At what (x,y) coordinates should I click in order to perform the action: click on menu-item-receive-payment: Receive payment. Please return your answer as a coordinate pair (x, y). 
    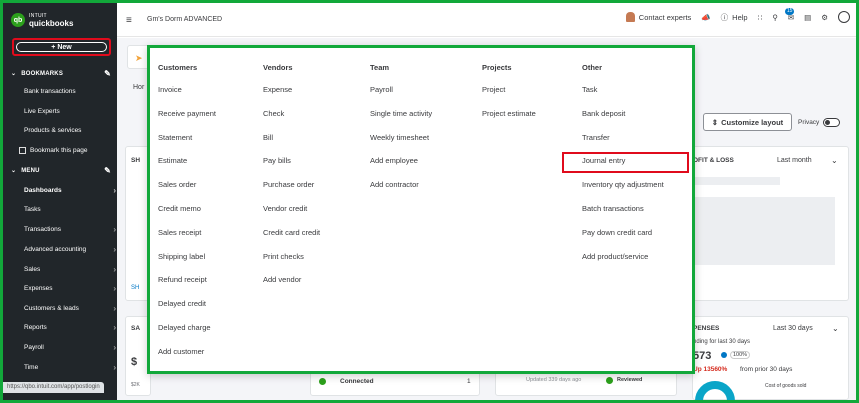
    Looking at the image, I should click on (187, 121).